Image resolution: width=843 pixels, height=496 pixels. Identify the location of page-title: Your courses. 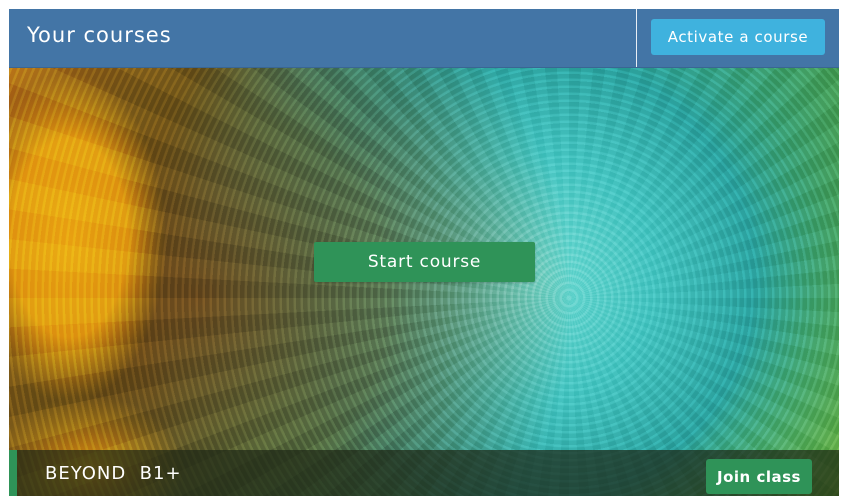
(99, 35).